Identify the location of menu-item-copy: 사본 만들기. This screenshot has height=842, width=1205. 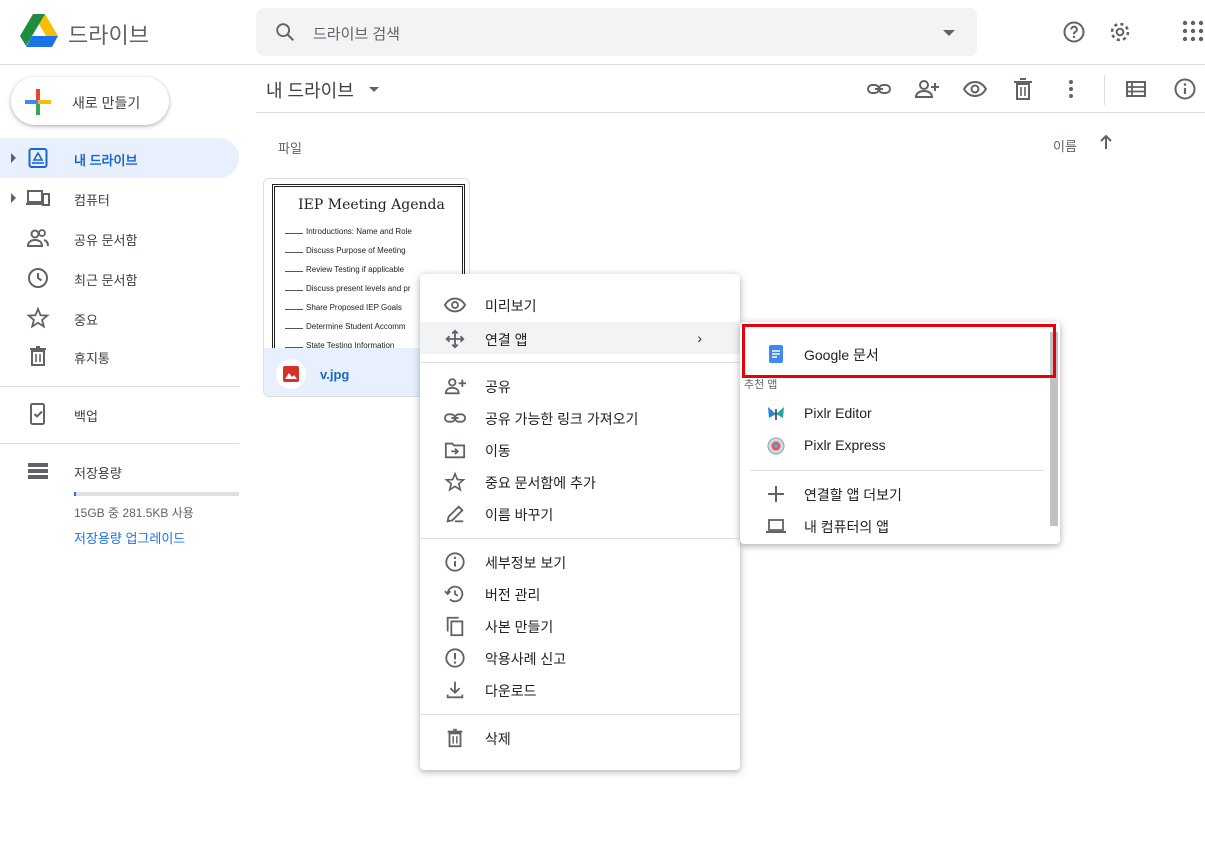
(580, 625).